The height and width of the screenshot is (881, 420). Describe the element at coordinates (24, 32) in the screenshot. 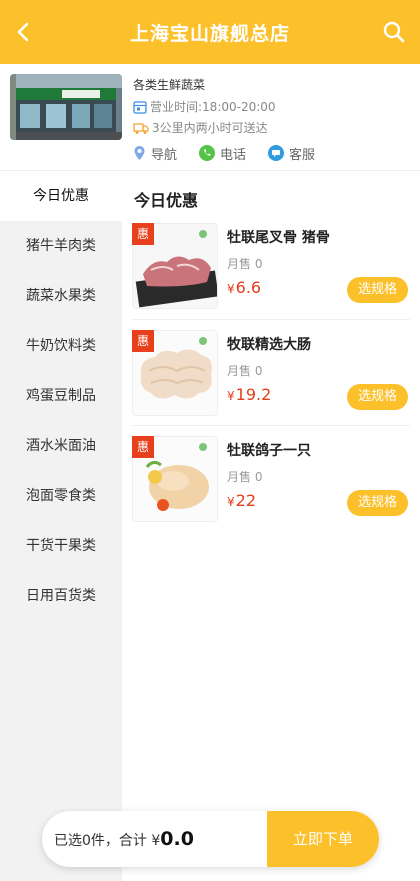

I see `back-arrow-icon` at that location.